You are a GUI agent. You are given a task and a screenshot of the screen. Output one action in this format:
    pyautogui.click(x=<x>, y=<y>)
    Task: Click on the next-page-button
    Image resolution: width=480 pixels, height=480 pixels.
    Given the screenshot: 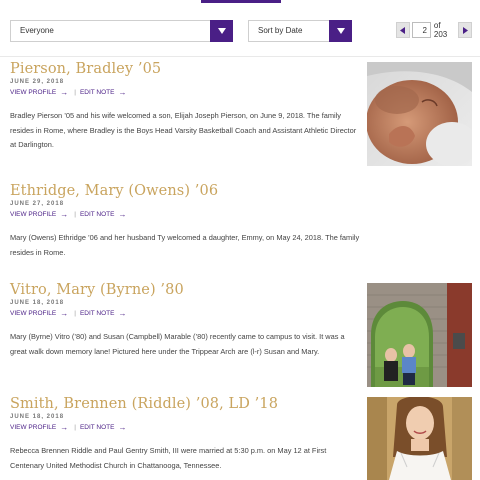 What is the action you would take?
    pyautogui.click(x=465, y=30)
    